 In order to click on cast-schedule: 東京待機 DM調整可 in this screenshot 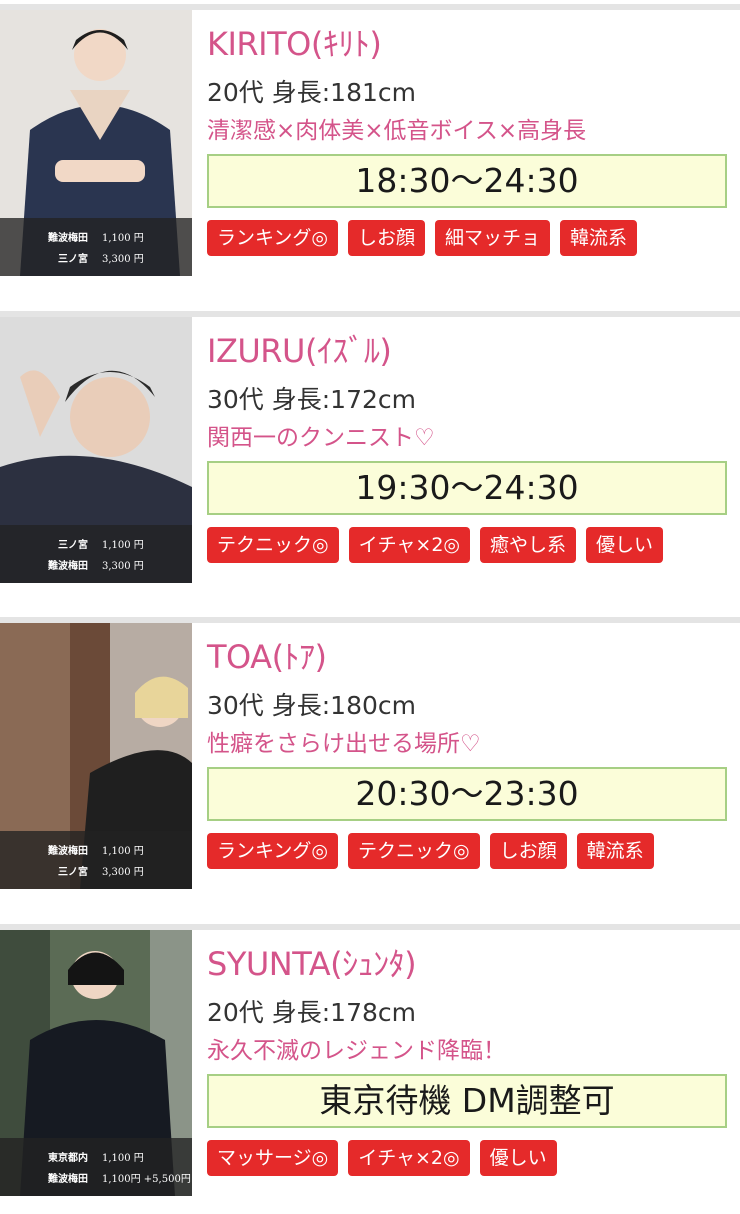, I will do `click(467, 1101)`.